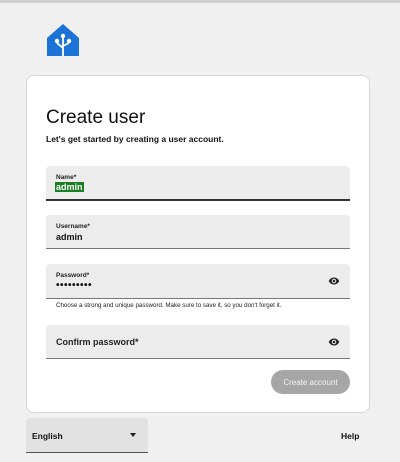  I want to click on password-field-label: Password*, so click(73, 275).